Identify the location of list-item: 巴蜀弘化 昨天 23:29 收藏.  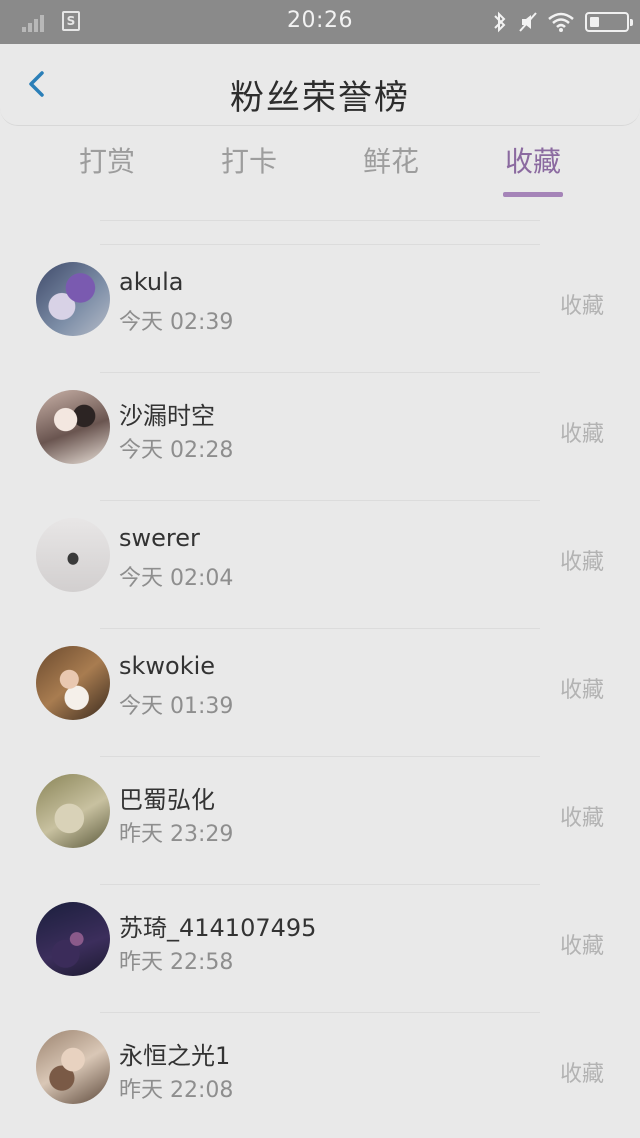
(320, 820).